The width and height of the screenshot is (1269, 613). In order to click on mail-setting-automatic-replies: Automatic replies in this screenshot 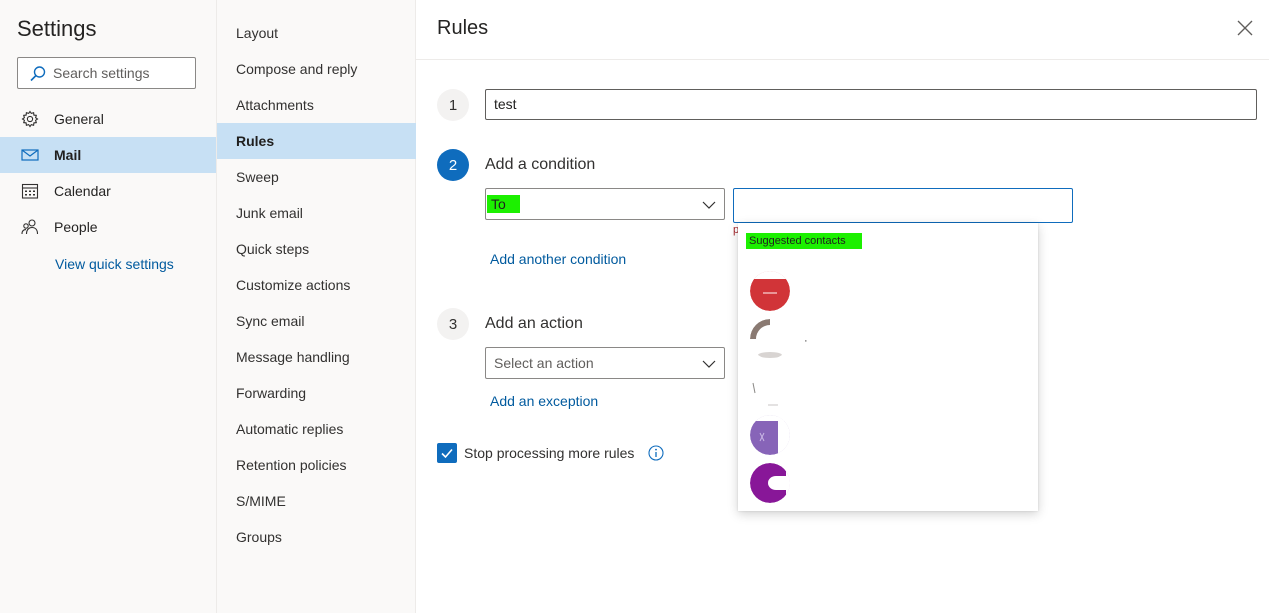, I will do `click(316, 429)`.